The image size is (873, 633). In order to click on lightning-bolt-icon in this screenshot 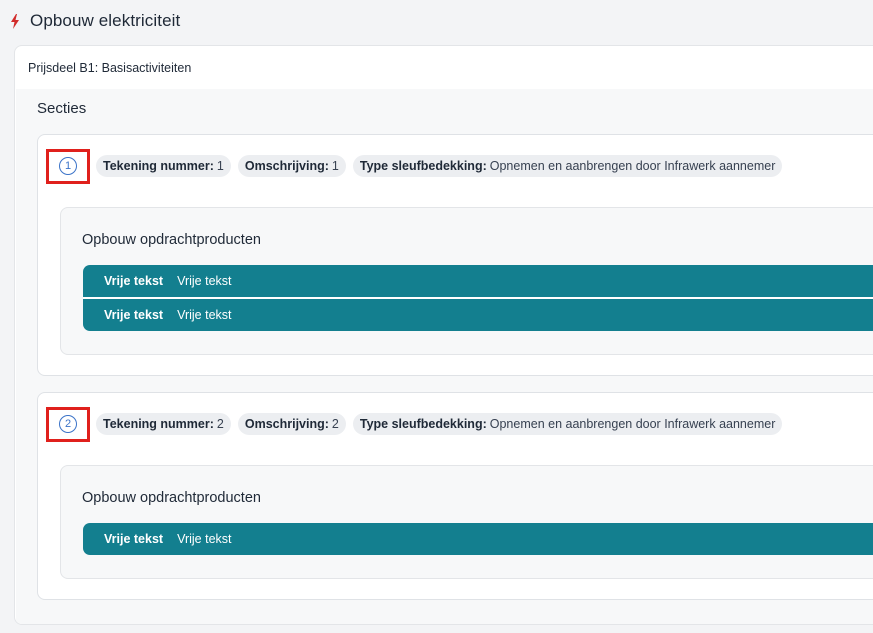, I will do `click(16, 21)`.